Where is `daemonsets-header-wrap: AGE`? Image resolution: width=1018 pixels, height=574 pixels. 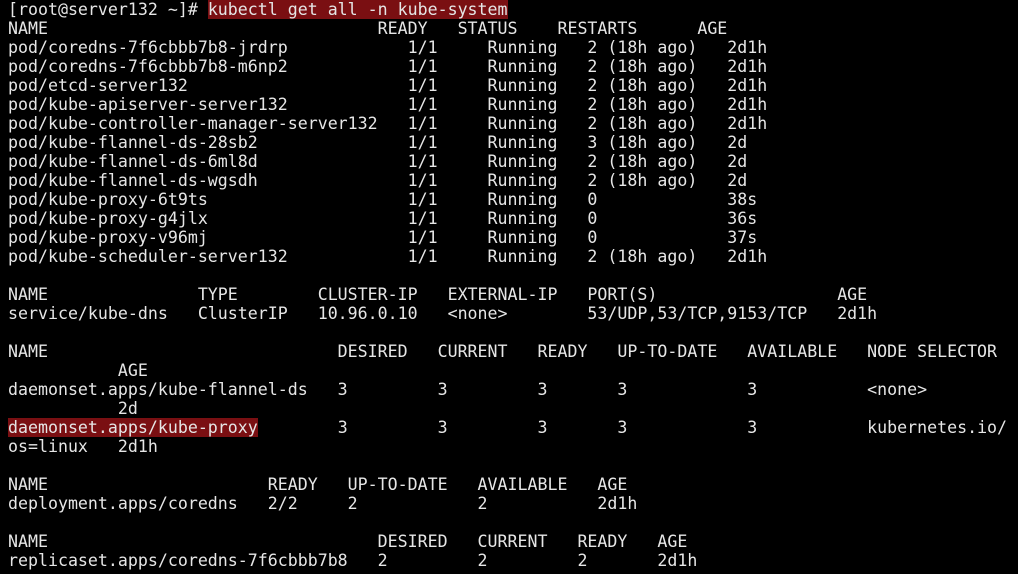
daemonsets-header-wrap: AGE is located at coordinates (78, 370).